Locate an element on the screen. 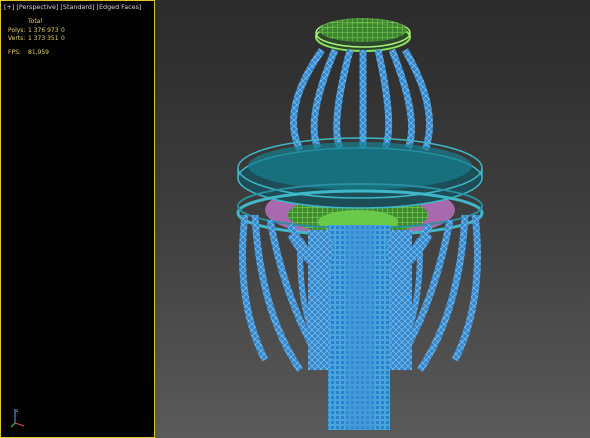  polys-selected: 0 is located at coordinates (63, 30).